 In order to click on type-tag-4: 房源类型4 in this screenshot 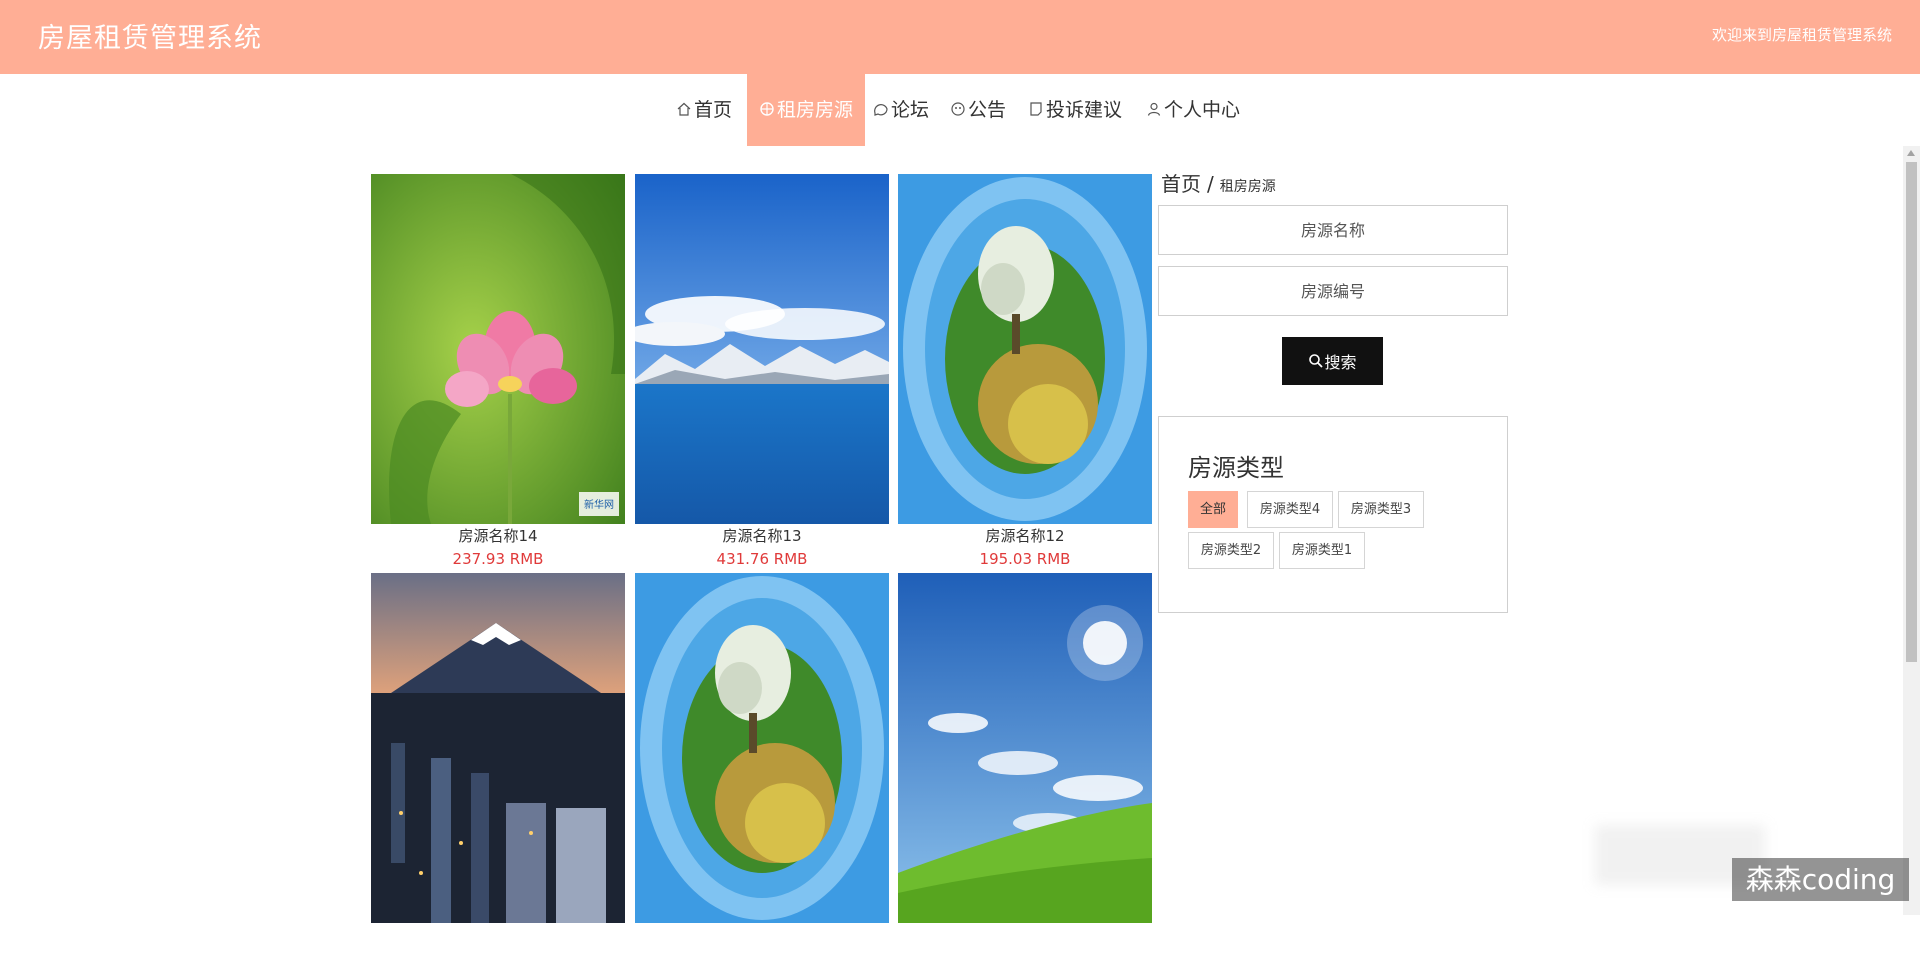, I will do `click(1290, 509)`.